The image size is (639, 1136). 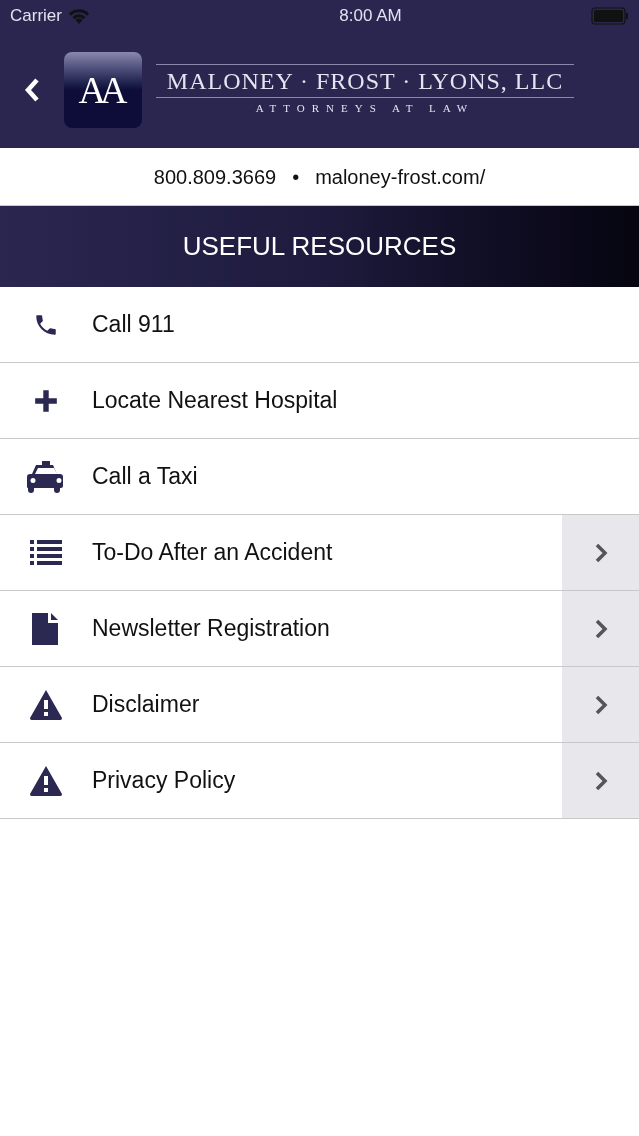 What do you see at coordinates (610, 16) in the screenshot?
I see `battery-icon` at bounding box center [610, 16].